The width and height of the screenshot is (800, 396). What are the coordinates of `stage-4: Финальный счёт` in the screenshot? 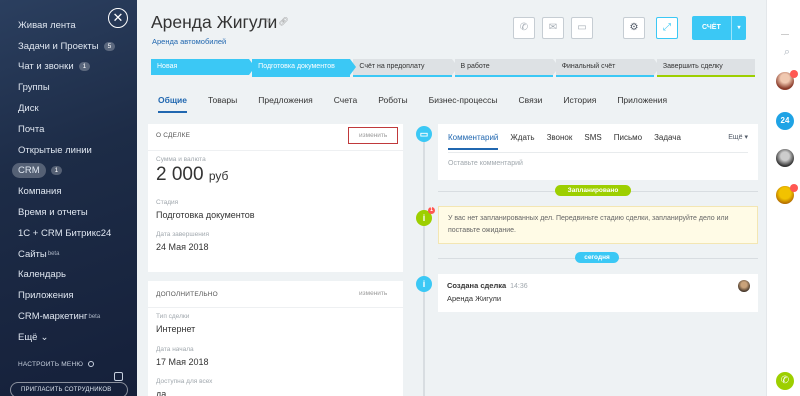 It's located at (608, 68).